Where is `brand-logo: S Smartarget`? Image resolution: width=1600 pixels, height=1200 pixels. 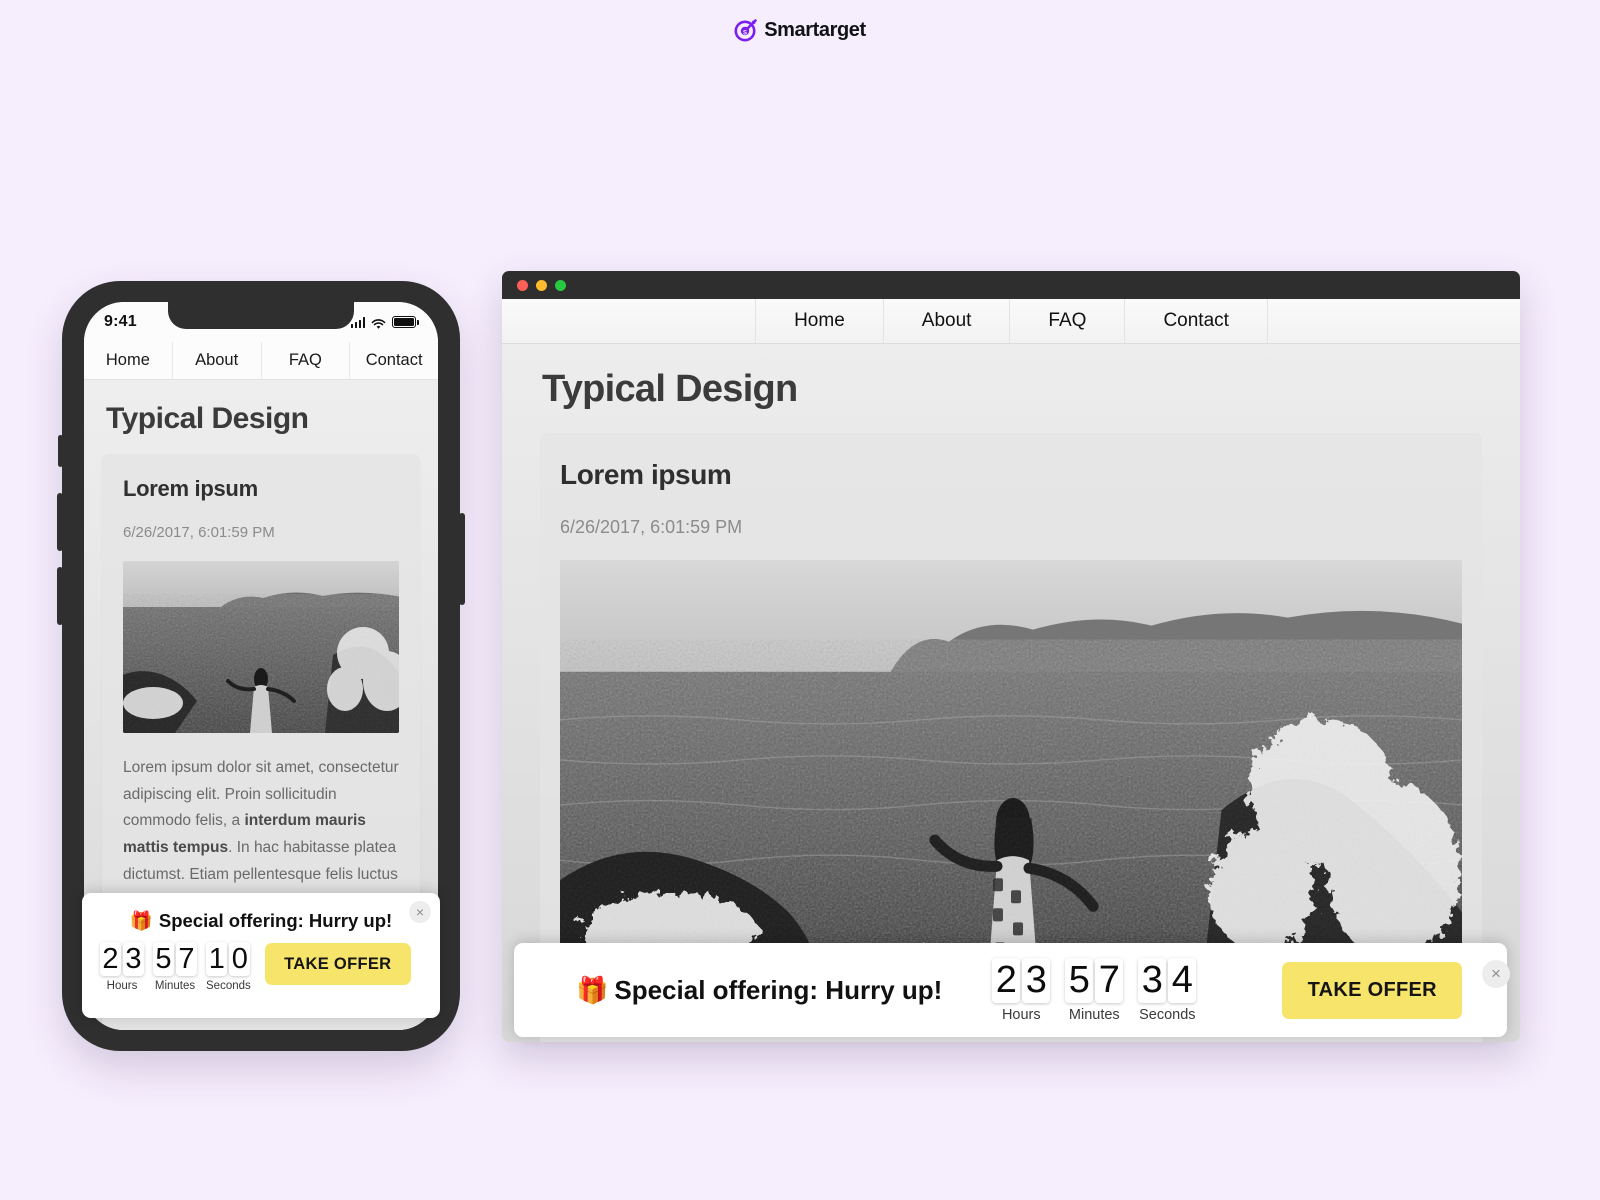 brand-logo: S Smartarget is located at coordinates (800, 30).